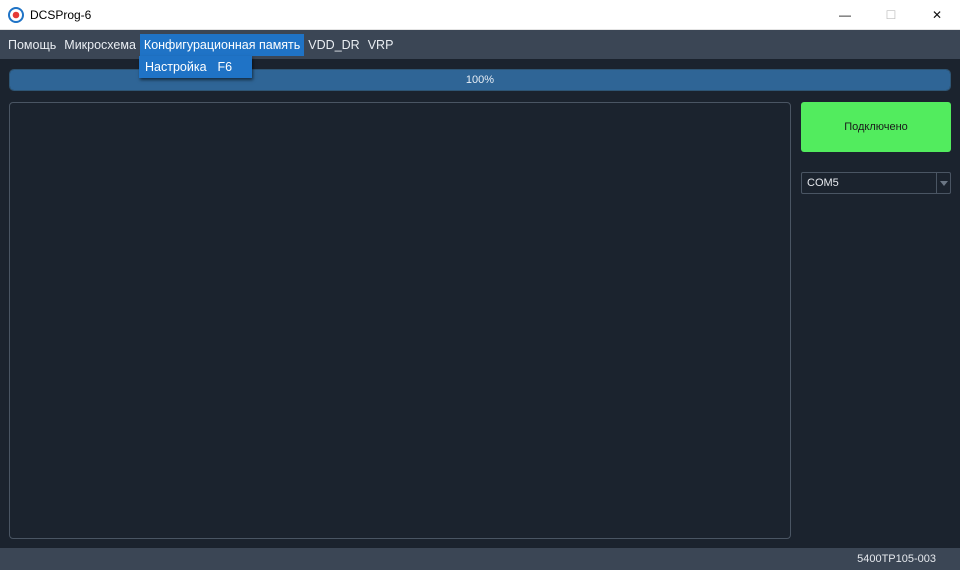  Describe the element at coordinates (943, 183) in the screenshot. I see `chevron-down-icon` at that location.